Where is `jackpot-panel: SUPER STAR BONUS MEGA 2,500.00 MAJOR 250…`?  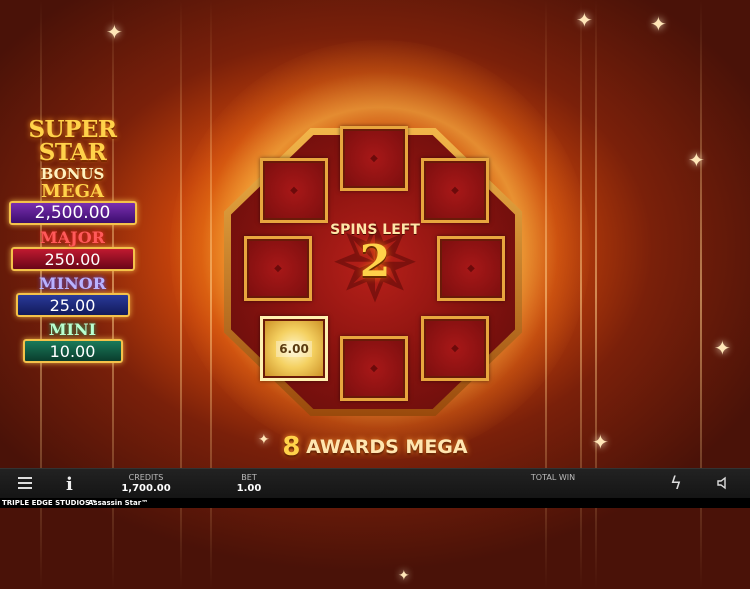
jackpot-panel: SUPER STAR BONUS MEGA 2,500.00 MAJOR 250… is located at coordinates (72, 240).